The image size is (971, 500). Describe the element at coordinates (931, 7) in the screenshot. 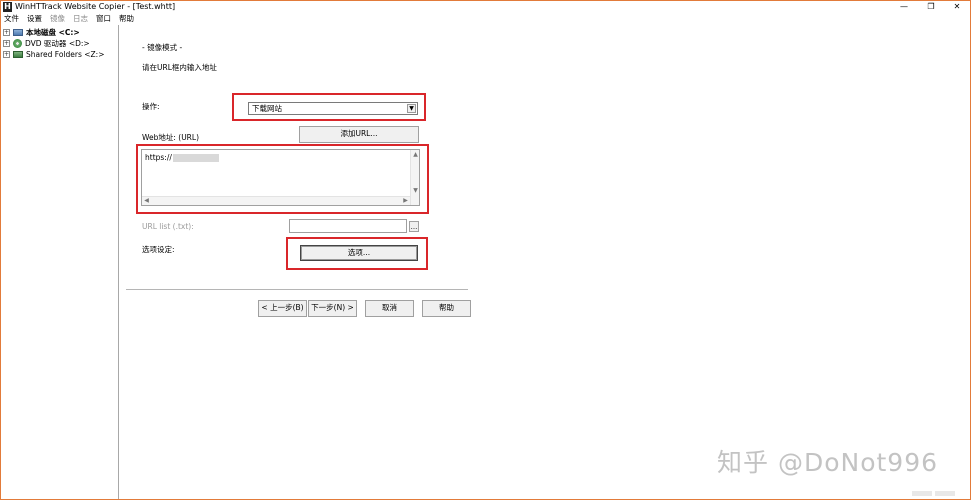

I see `restore-button: ❐` at that location.